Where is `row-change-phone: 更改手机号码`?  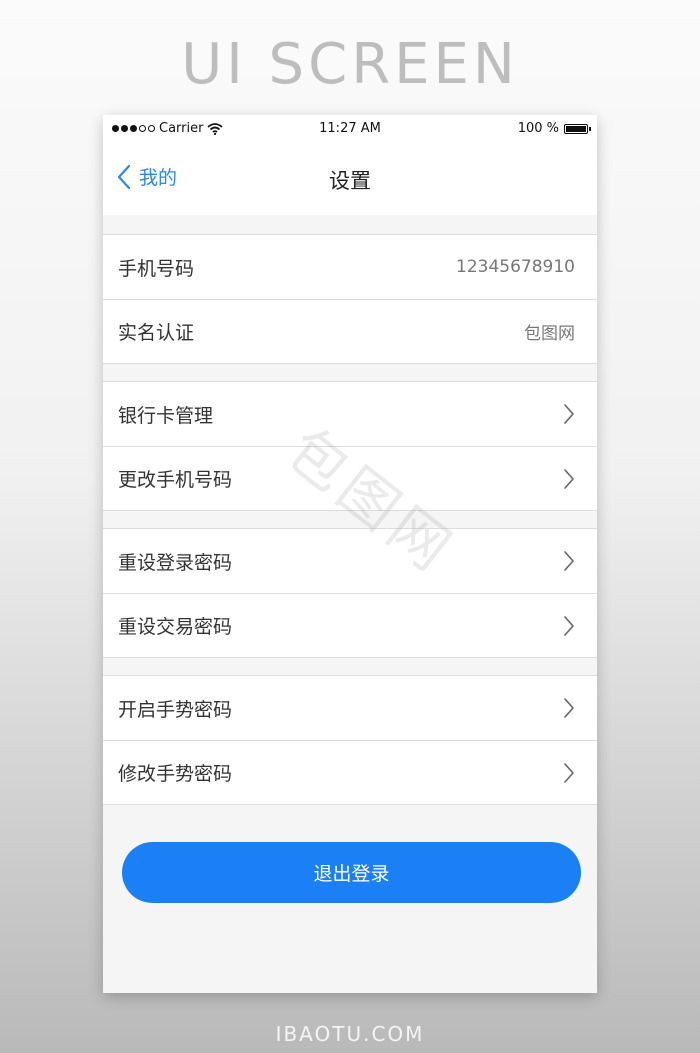
row-change-phone: 更改手机号码 is located at coordinates (350, 478).